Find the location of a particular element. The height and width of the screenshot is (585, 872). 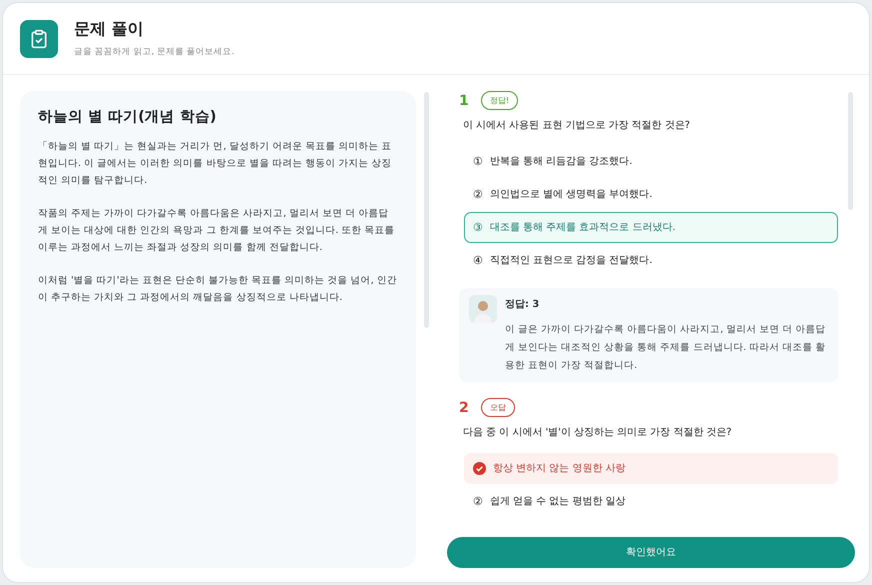

option-text: 쉽게 얻을 수 없는 평범한 일상 is located at coordinates (558, 501).